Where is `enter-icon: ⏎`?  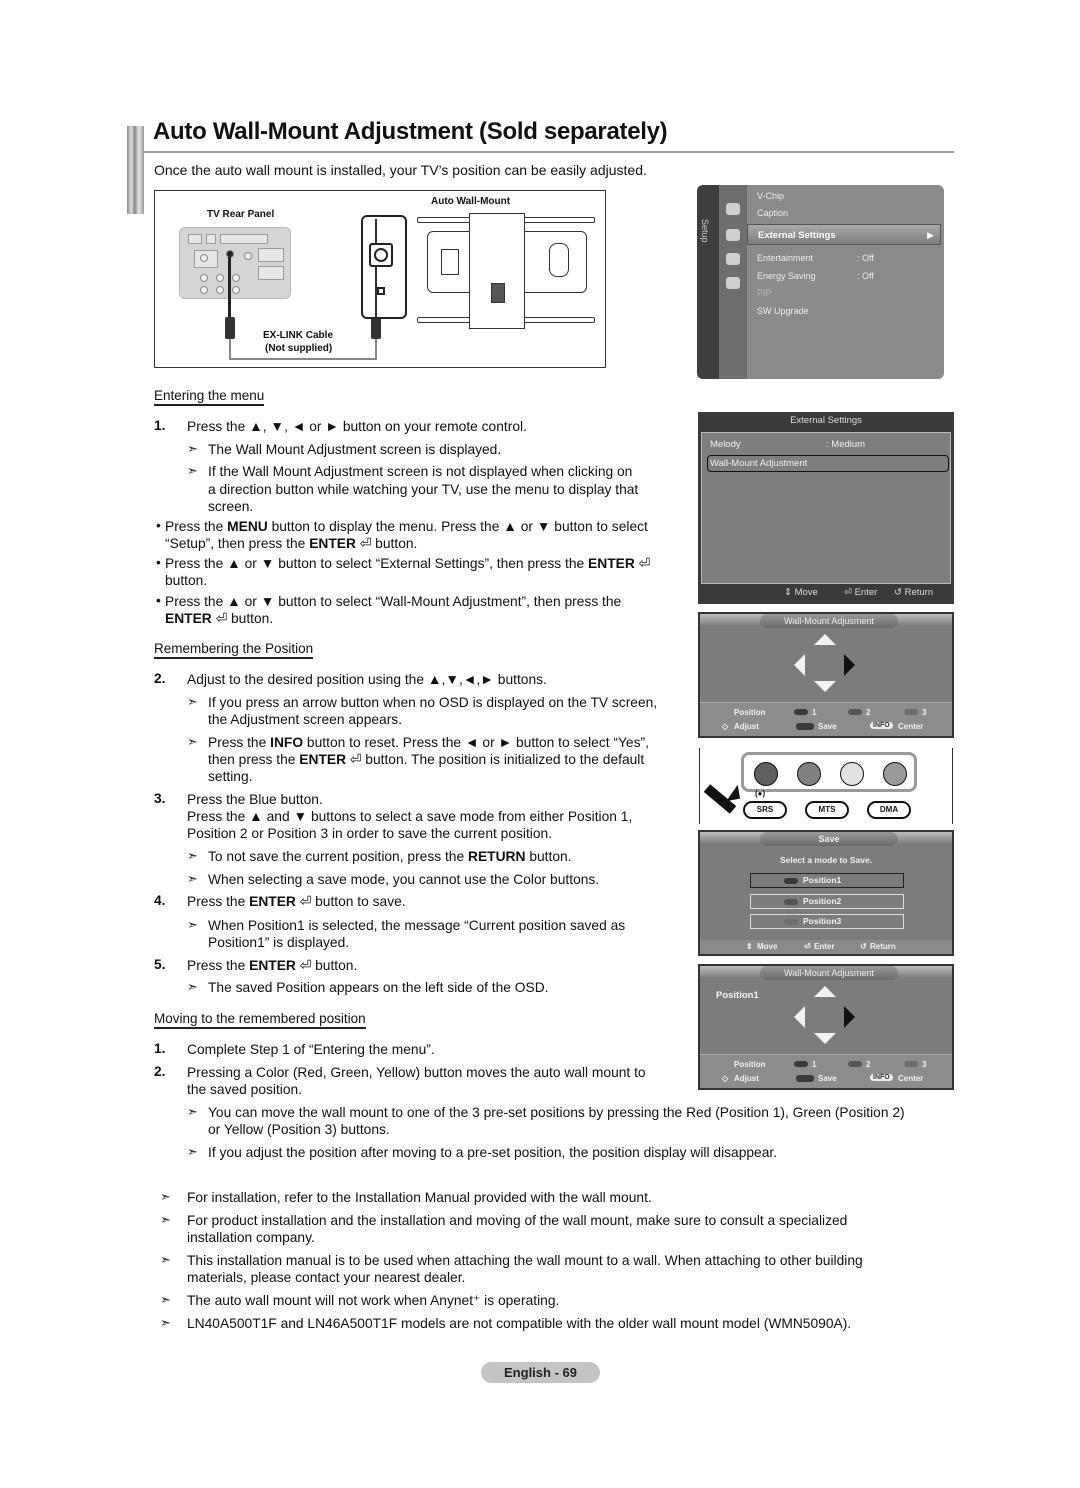 enter-icon: ⏎ is located at coordinates (807, 946).